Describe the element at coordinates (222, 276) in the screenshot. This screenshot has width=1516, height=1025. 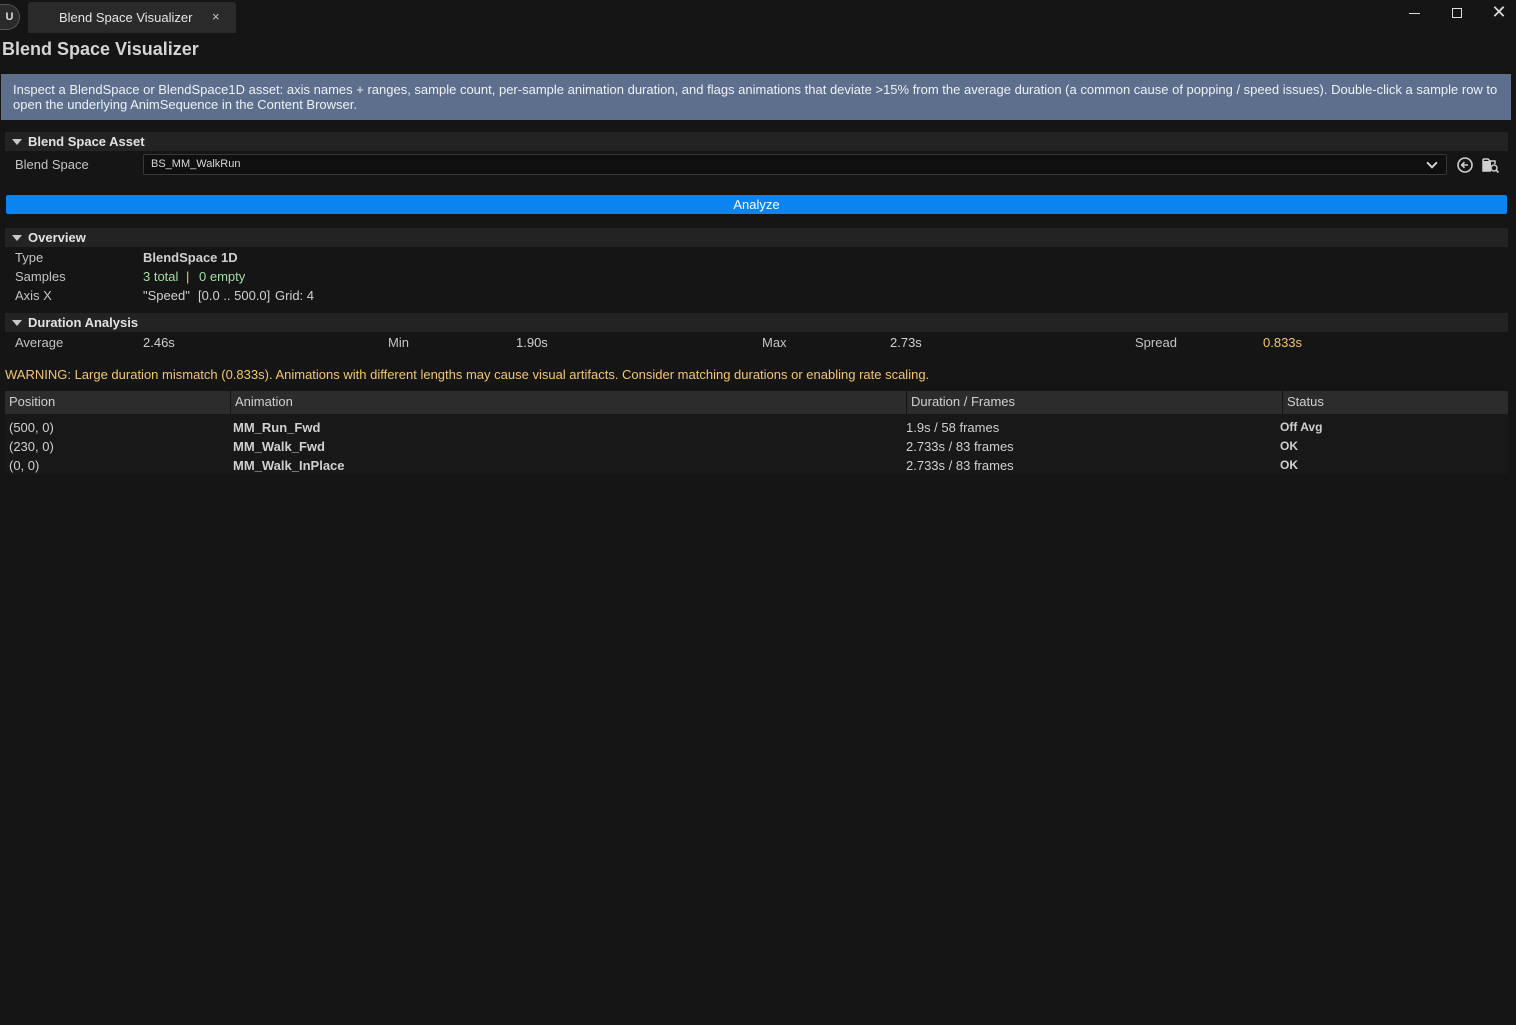
I see `samples-empty: 0 empty` at that location.